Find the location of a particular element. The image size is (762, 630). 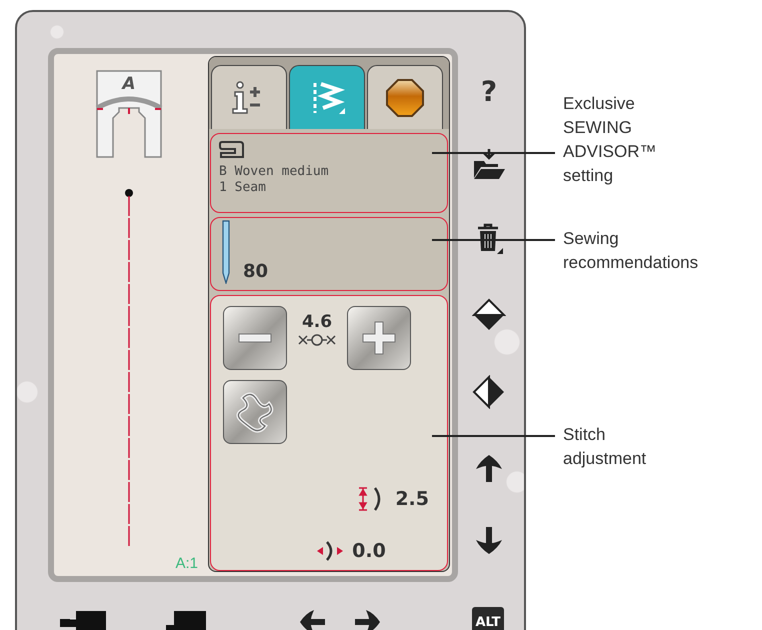

sewing-machine-icon is located at coordinates (232, 150).